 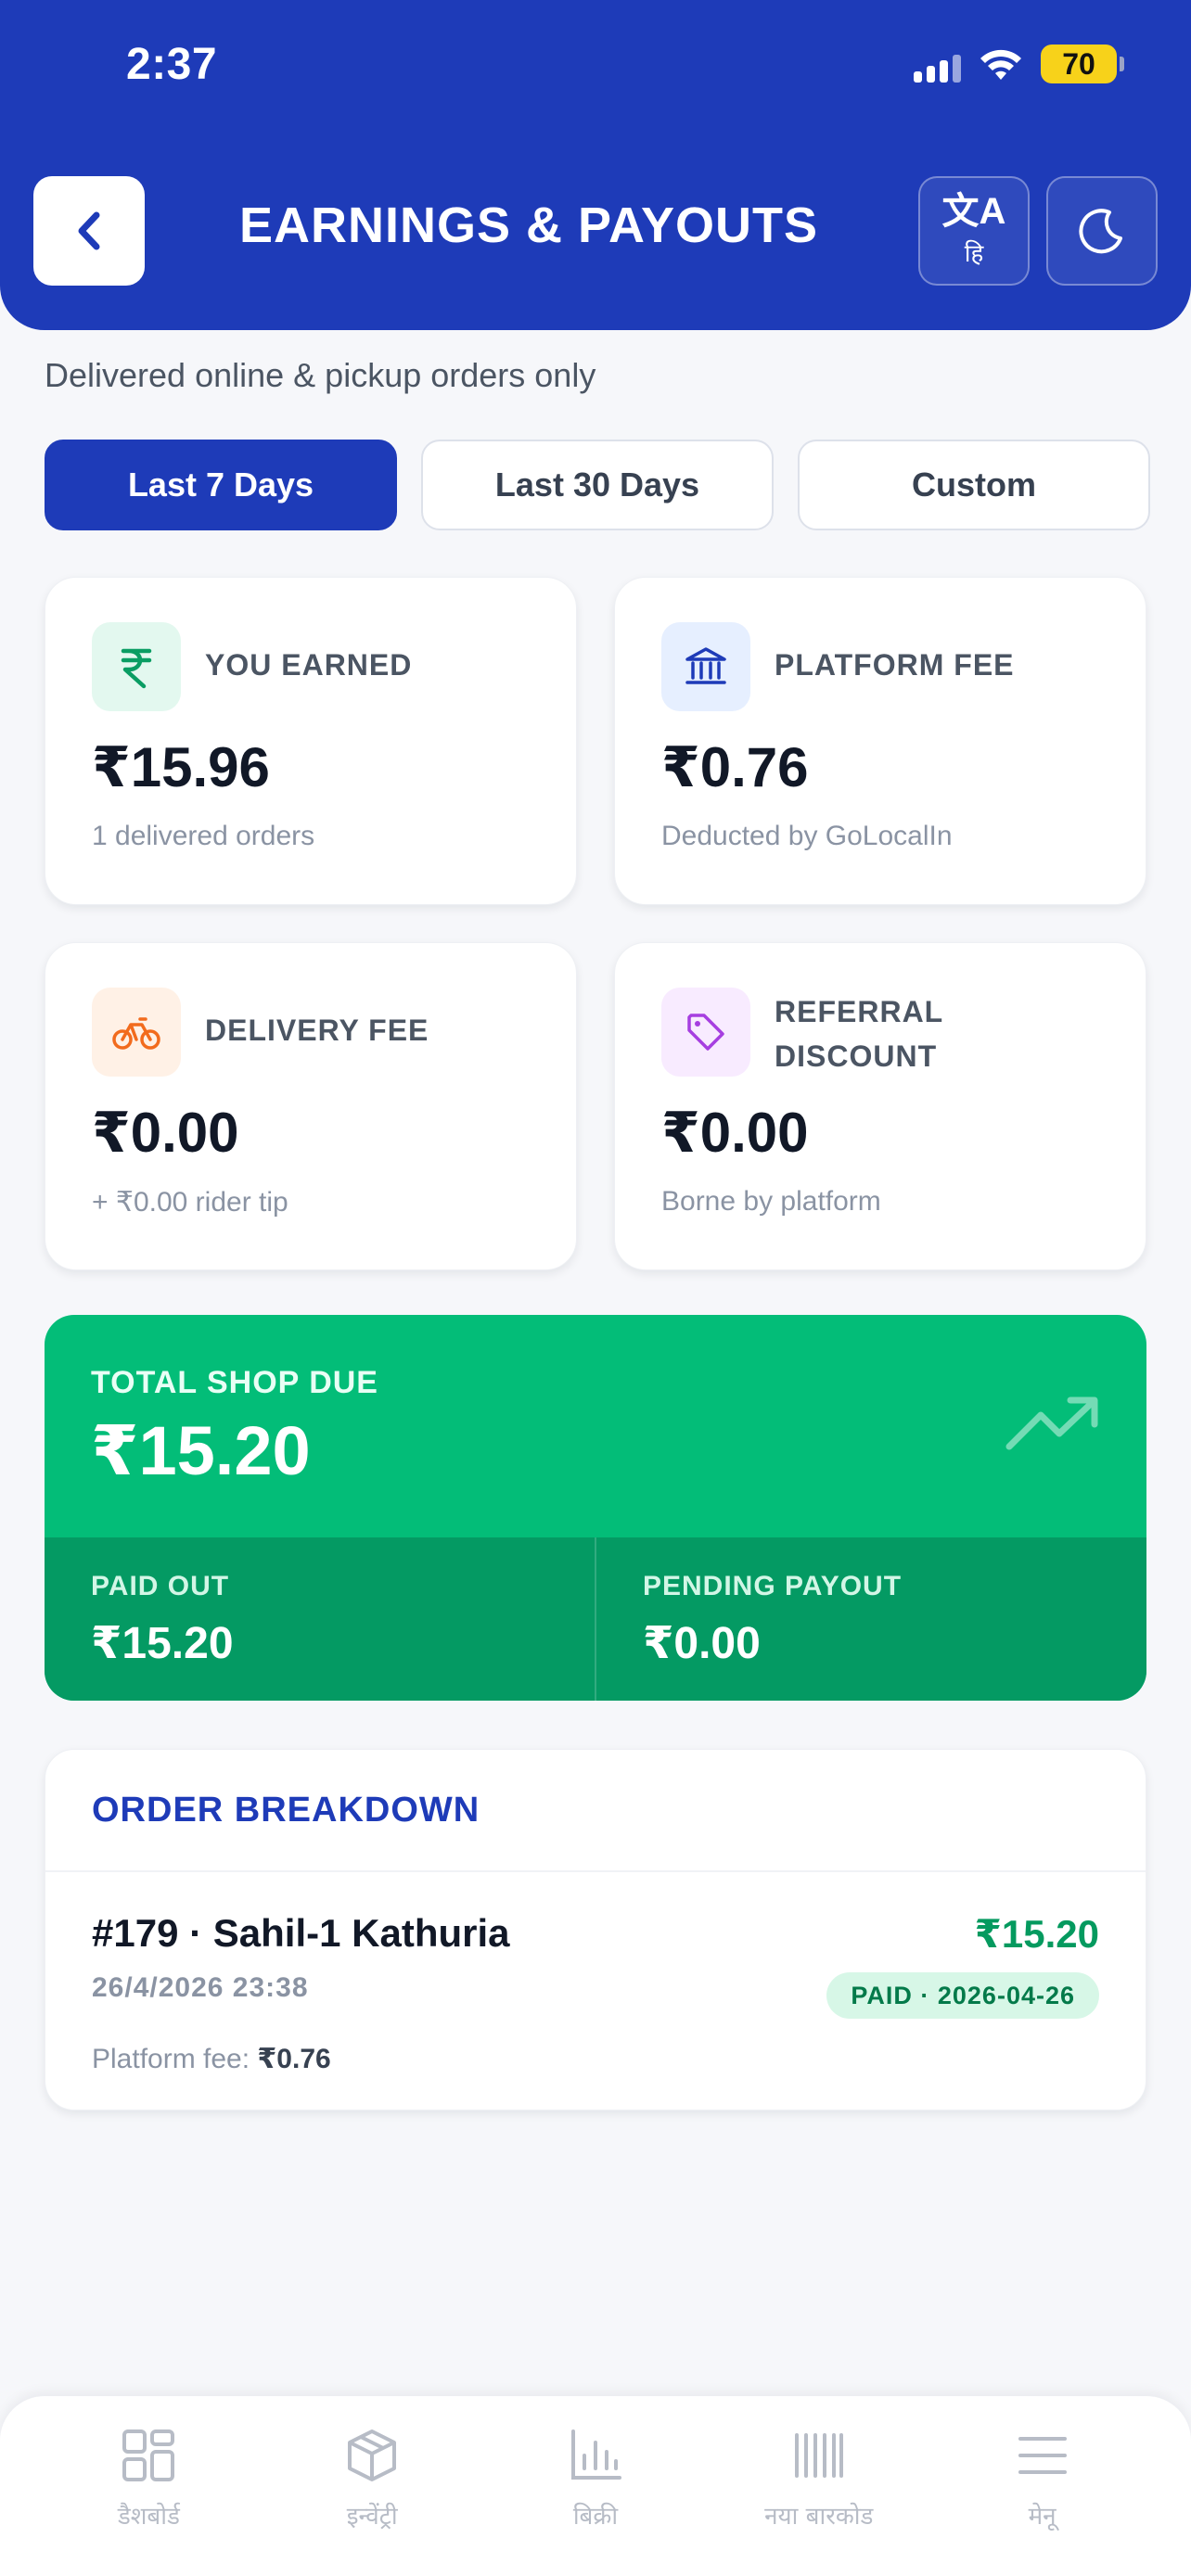 I want to click on pending-payout-amount: ₹0.00, so click(x=702, y=1644).